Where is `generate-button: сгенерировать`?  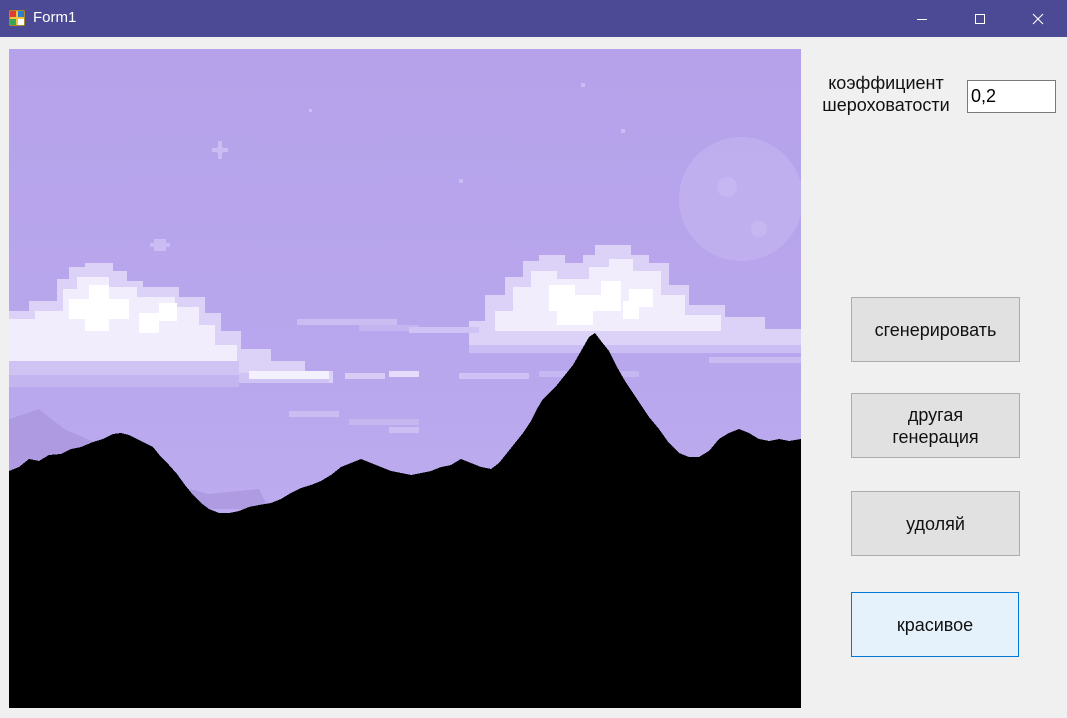 generate-button: сгенерировать is located at coordinates (935, 329).